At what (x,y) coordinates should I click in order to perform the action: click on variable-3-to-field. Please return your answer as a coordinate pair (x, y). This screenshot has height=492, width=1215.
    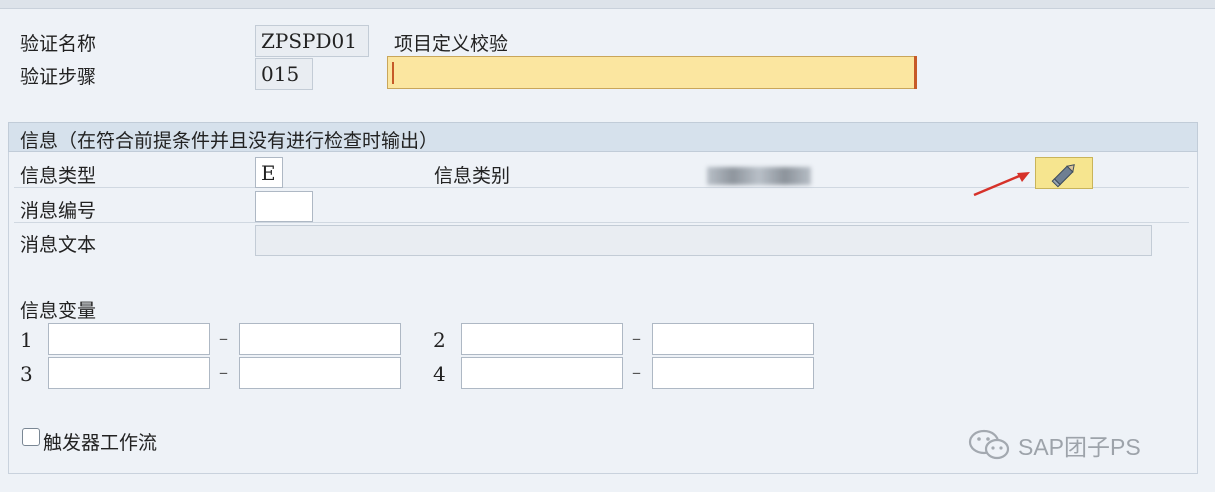
    Looking at the image, I should click on (320, 373).